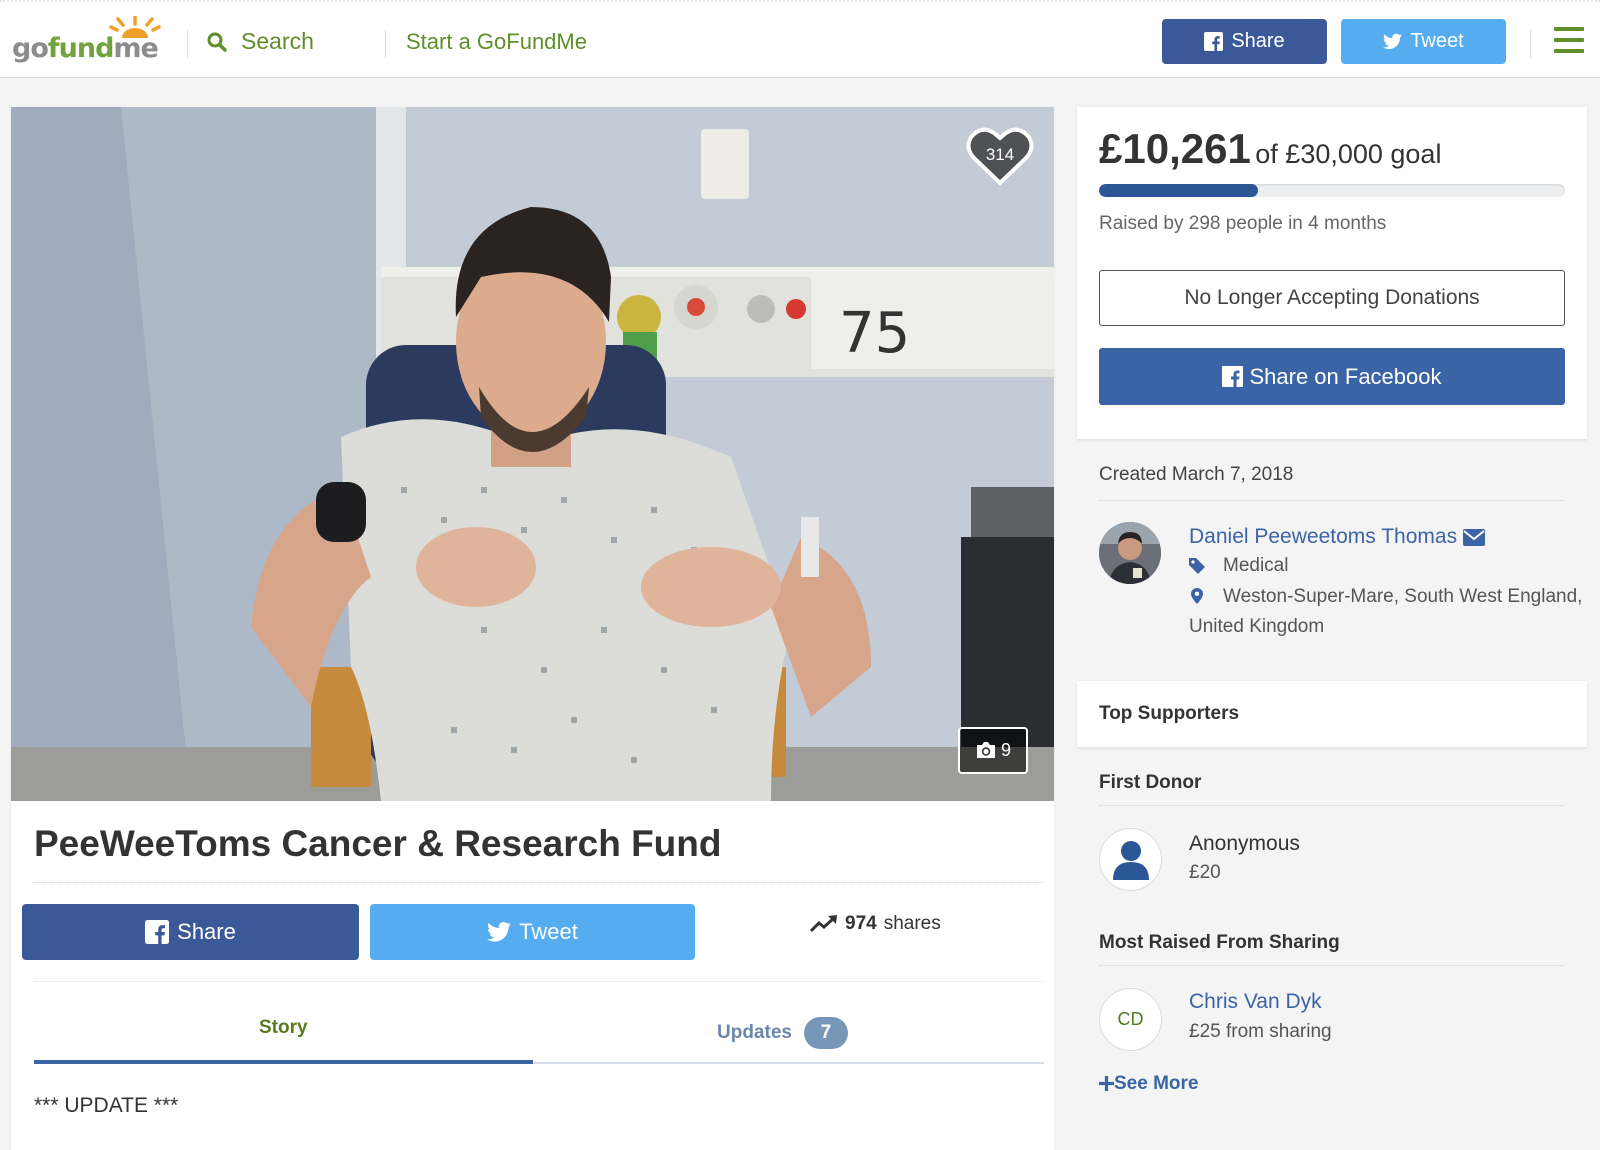 Image resolution: width=1600 pixels, height=1150 pixels. What do you see at coordinates (1323, 536) in the screenshot?
I see `organizer-name-text: Daniel Peeweetoms Thomas` at bounding box center [1323, 536].